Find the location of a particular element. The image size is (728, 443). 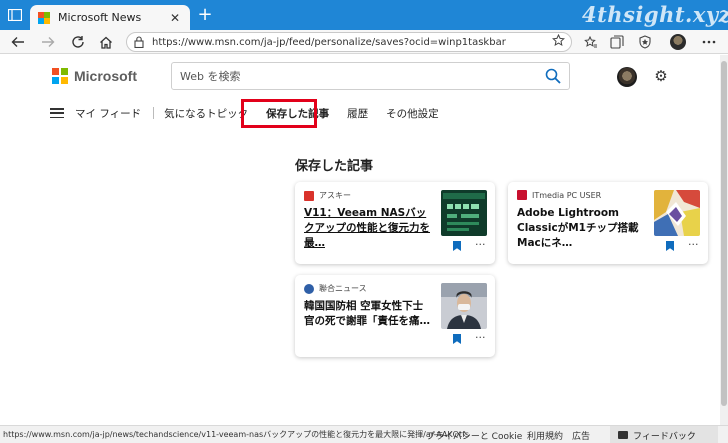

source-name: 聯合ニュース is located at coordinates (343, 288).